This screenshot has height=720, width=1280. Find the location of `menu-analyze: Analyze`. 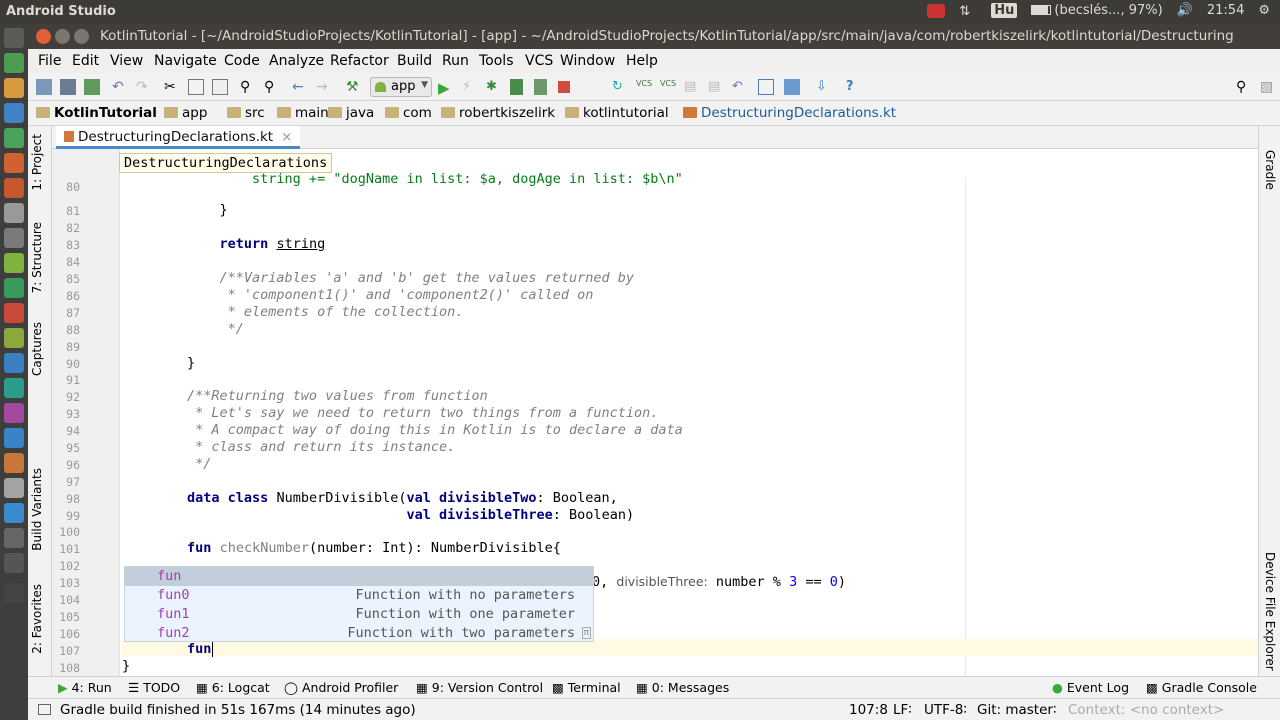

menu-analyze: Analyze is located at coordinates (296, 61).